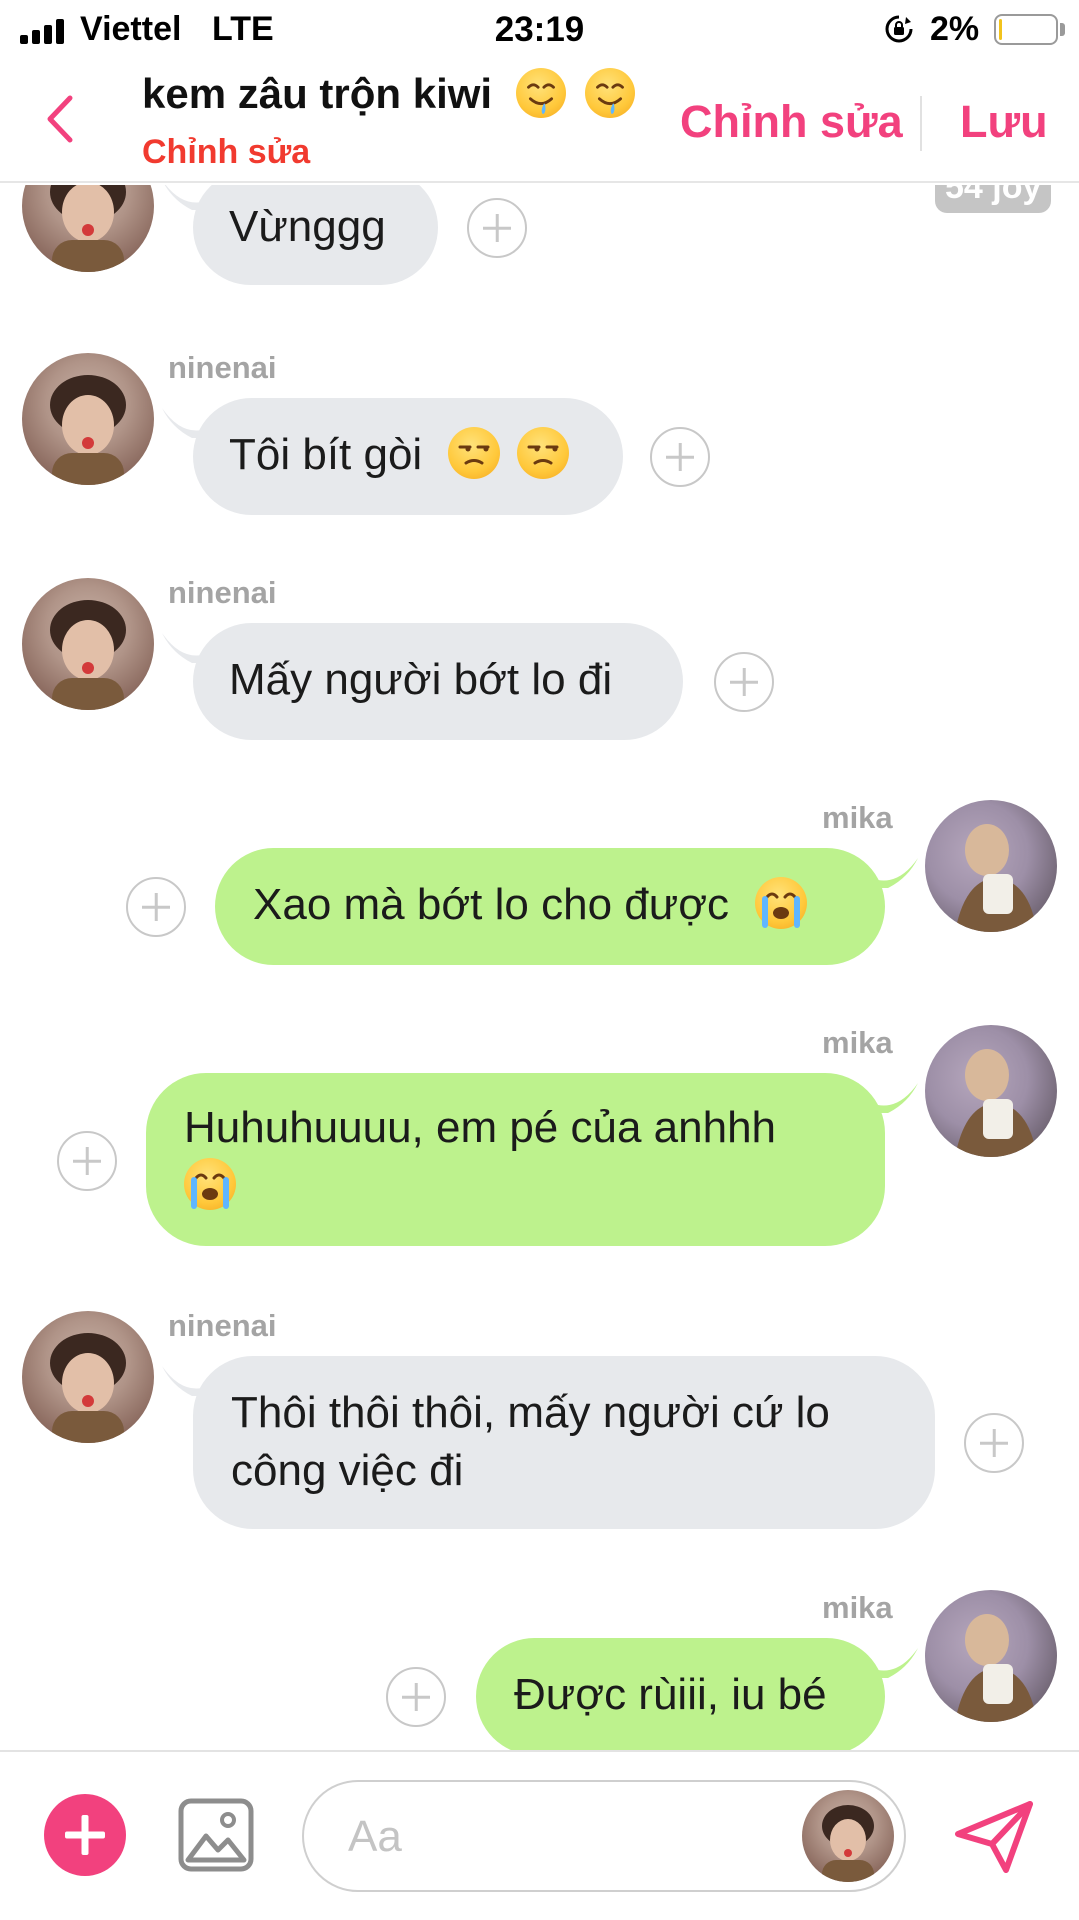 This screenshot has height=1920, width=1079. What do you see at coordinates (317, 93) in the screenshot?
I see `chat-title-text: kem zâu trộn kiwi` at bounding box center [317, 93].